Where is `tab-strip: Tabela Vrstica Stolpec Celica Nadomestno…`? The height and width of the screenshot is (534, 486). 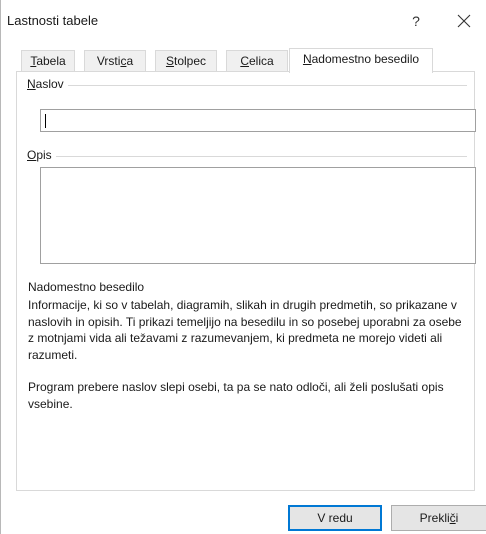 tab-strip: Tabela Vrstica Stolpec Celica Nadomestno… is located at coordinates (244, 60).